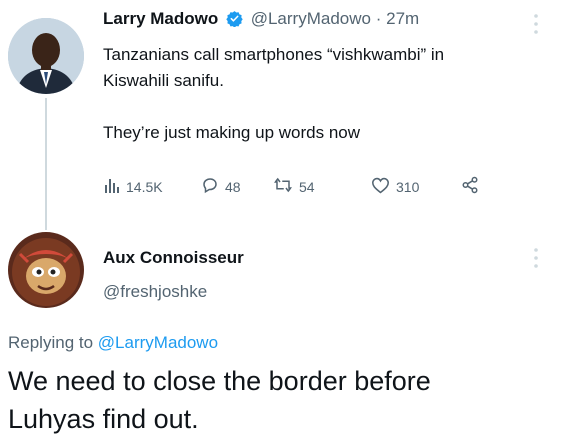  Describe the element at coordinates (158, 342) in the screenshot. I see `replying-to-link: @LarryMadowo` at that location.